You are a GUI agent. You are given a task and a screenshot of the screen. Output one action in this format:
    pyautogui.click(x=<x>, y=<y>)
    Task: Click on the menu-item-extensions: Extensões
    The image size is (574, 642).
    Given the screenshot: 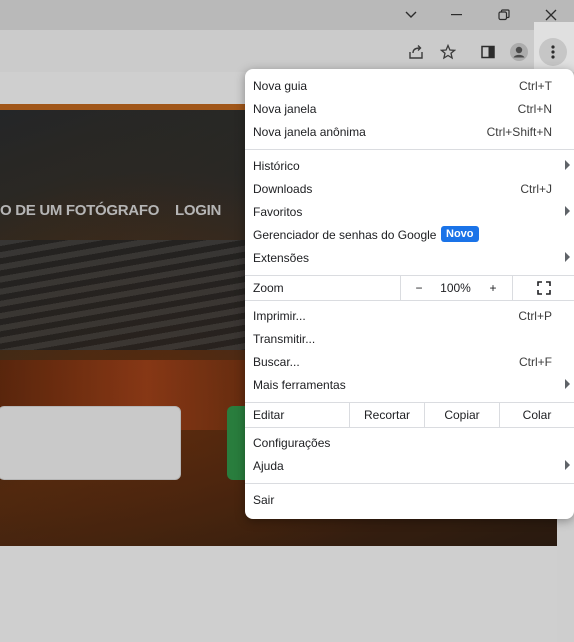 What is the action you would take?
    pyautogui.click(x=409, y=258)
    